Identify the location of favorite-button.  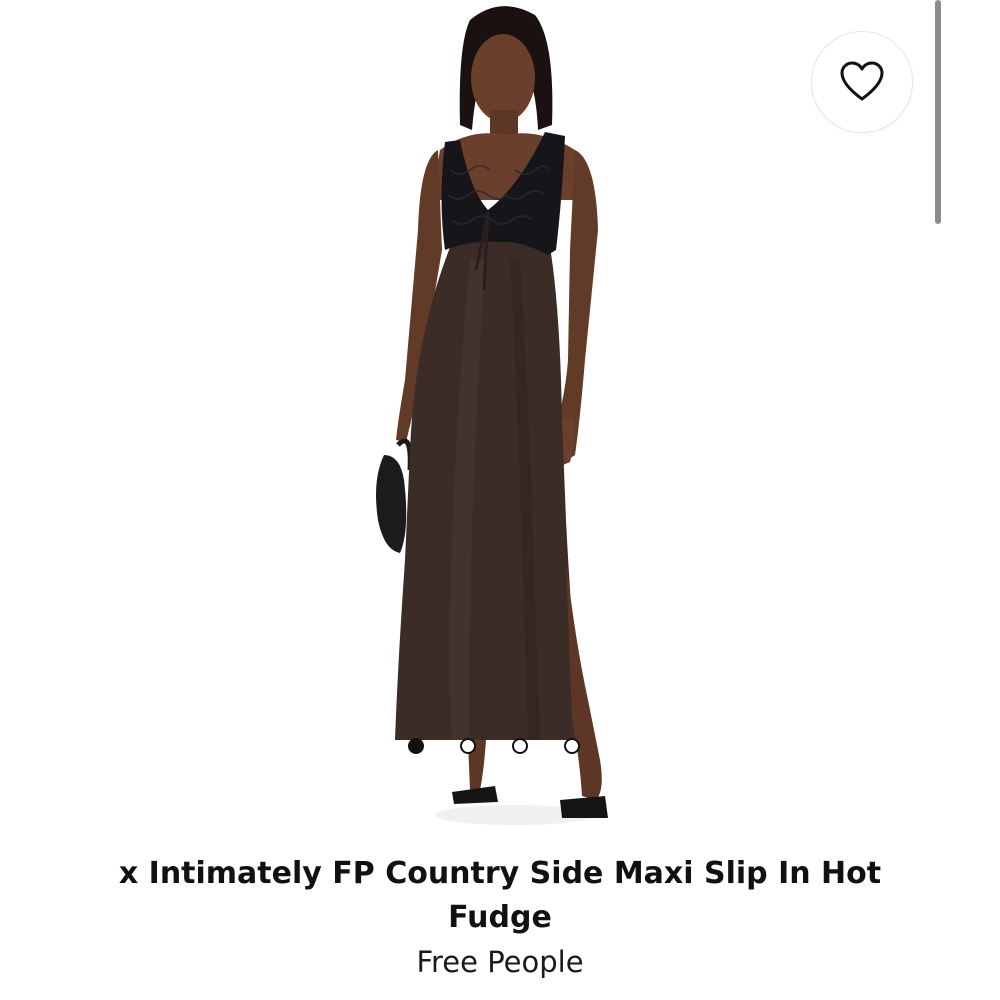
(862, 82).